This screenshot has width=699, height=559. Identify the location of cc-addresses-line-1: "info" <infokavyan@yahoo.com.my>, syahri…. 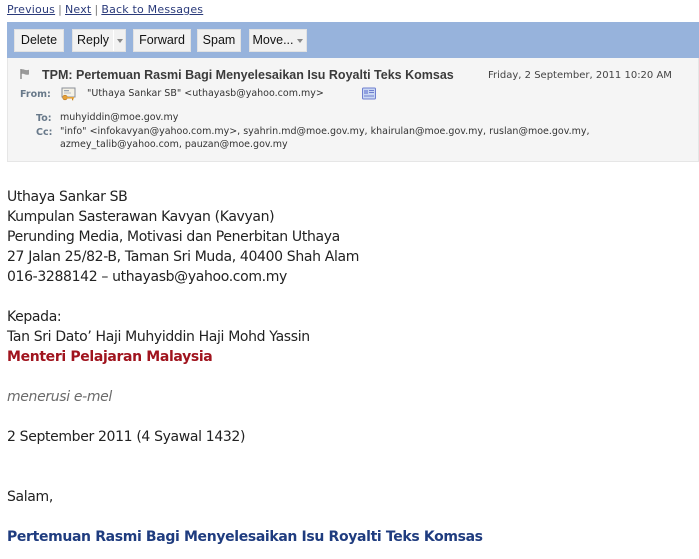
(325, 131).